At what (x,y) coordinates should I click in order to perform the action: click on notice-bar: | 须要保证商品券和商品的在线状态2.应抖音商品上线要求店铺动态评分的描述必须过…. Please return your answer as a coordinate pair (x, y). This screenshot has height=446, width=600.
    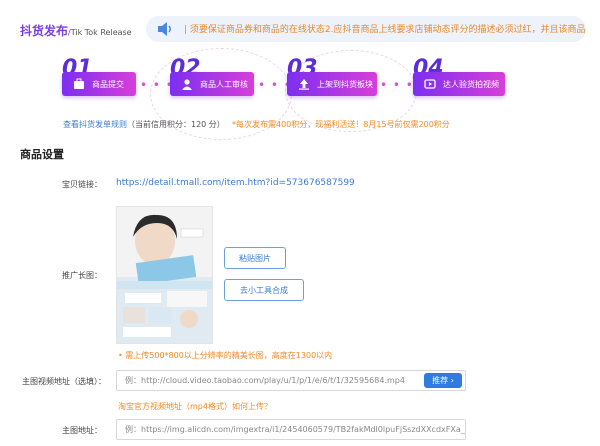
    Looking at the image, I should click on (366, 29).